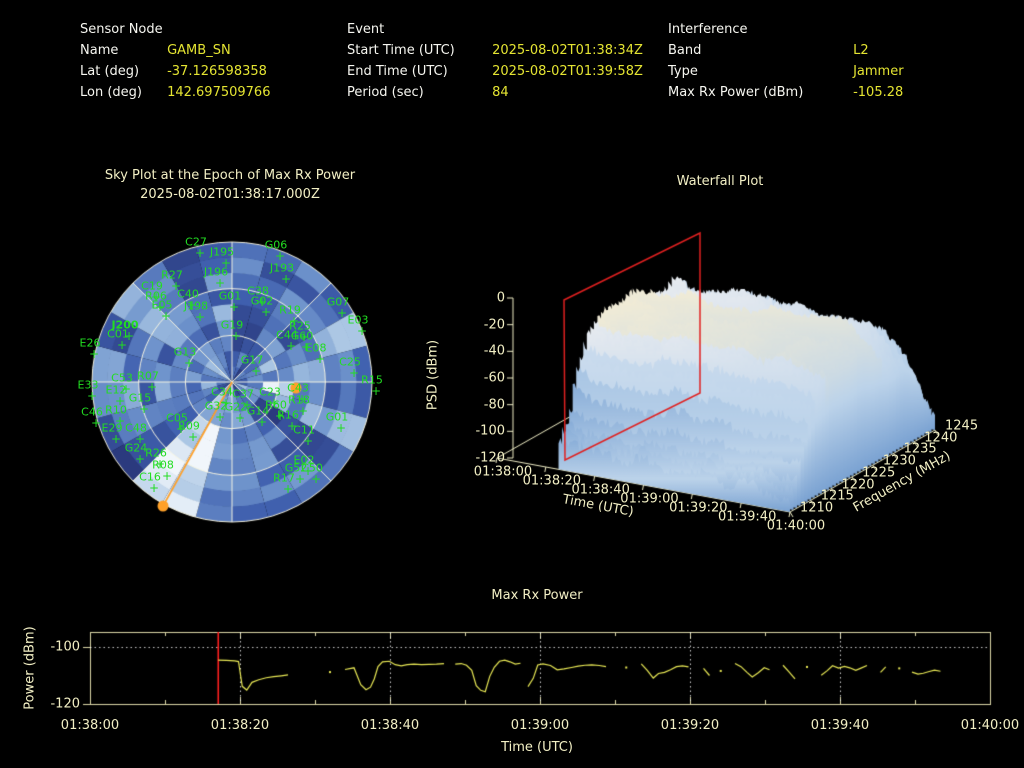 The height and width of the screenshot is (768, 1024). What do you see at coordinates (690, 725) in the screenshot?
I see `power-time-tick: 01:39:20` at bounding box center [690, 725].